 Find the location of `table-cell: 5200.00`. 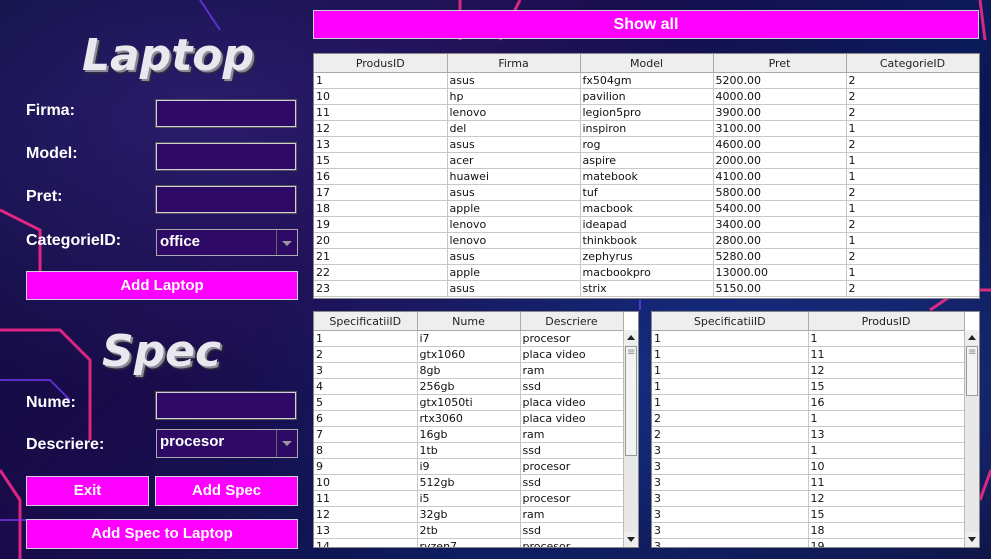

table-cell: 5200.00 is located at coordinates (780, 80).